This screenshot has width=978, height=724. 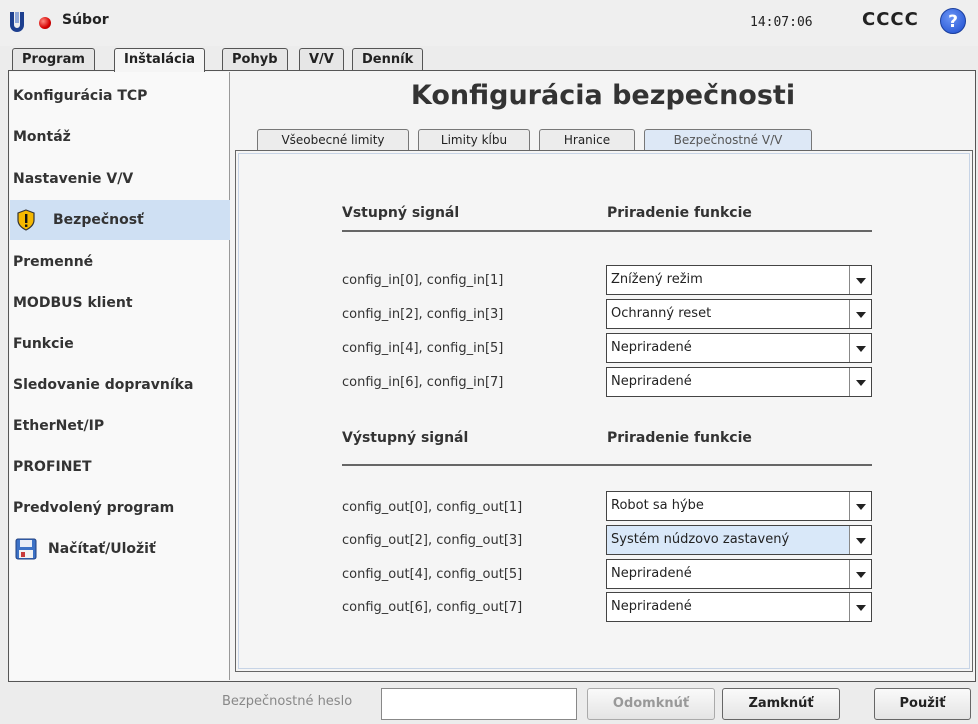 I want to click on tab-program: Program, so click(x=53, y=59).